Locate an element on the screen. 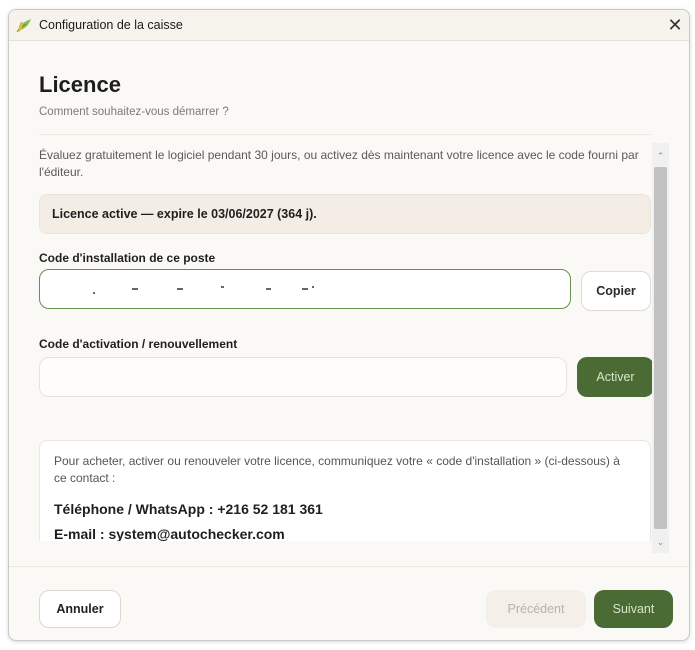 The image size is (695, 650). scroll-up-icon: ⌃ is located at coordinates (660, 156).